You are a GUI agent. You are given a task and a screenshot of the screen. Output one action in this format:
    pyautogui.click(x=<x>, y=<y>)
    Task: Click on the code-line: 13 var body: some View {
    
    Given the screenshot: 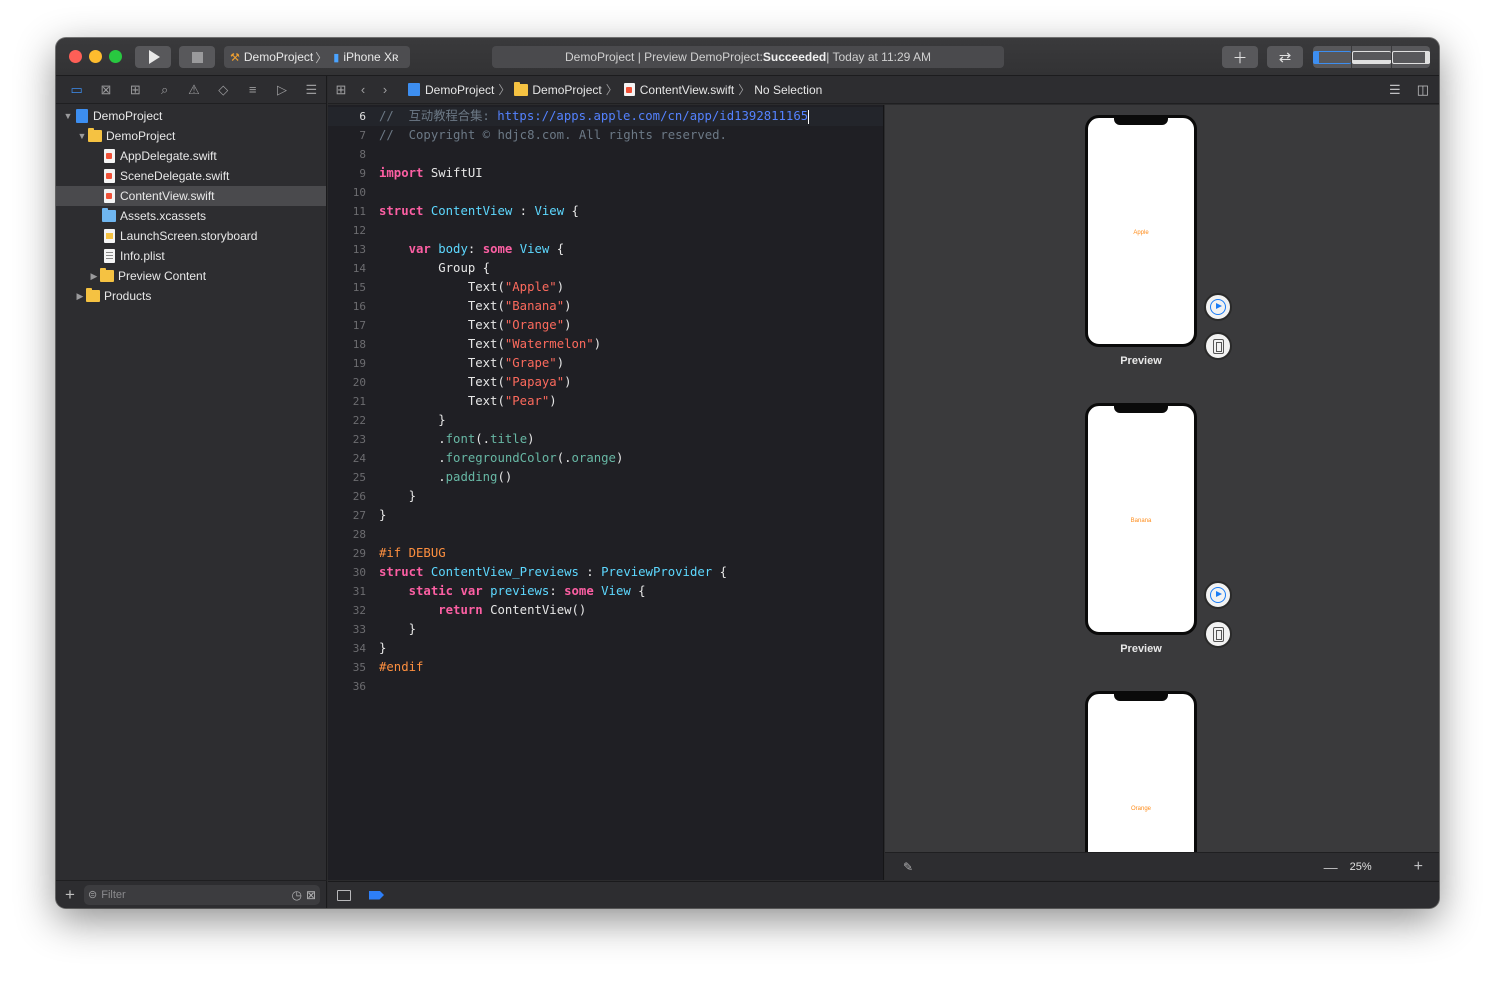 What is the action you would take?
    pyautogui.click(x=605, y=249)
    